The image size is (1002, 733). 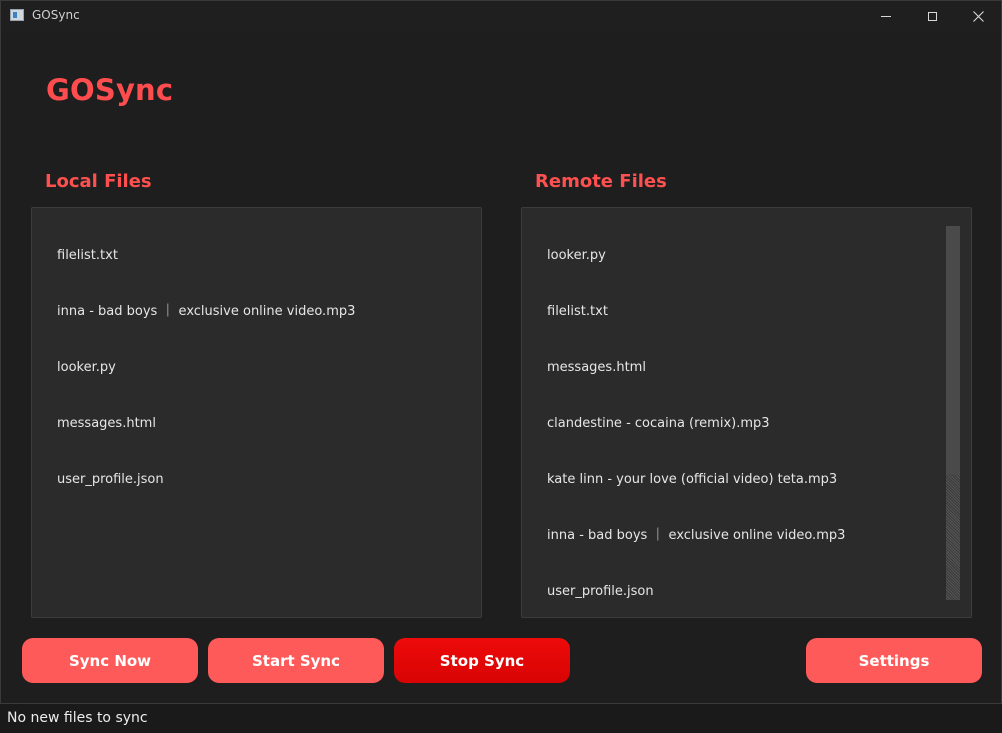 I want to click on close-icon, so click(x=978, y=16).